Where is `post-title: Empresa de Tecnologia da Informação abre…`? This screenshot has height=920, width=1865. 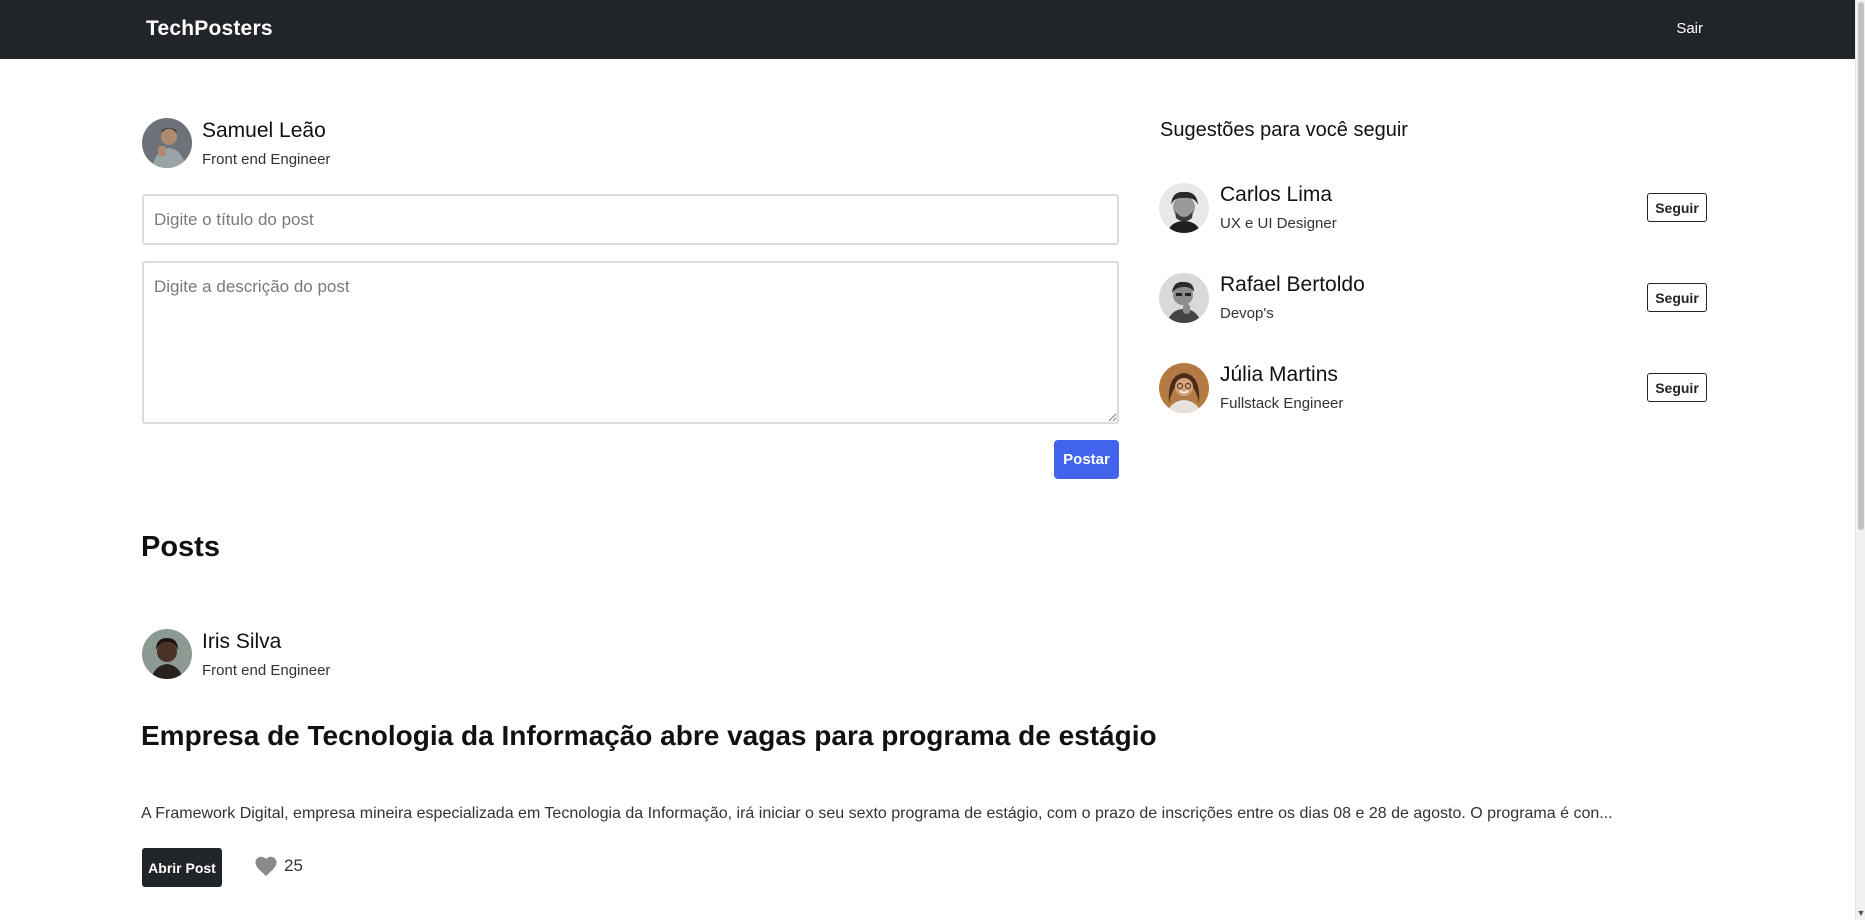 post-title: Empresa de Tecnologia da Informação abre… is located at coordinates (649, 735).